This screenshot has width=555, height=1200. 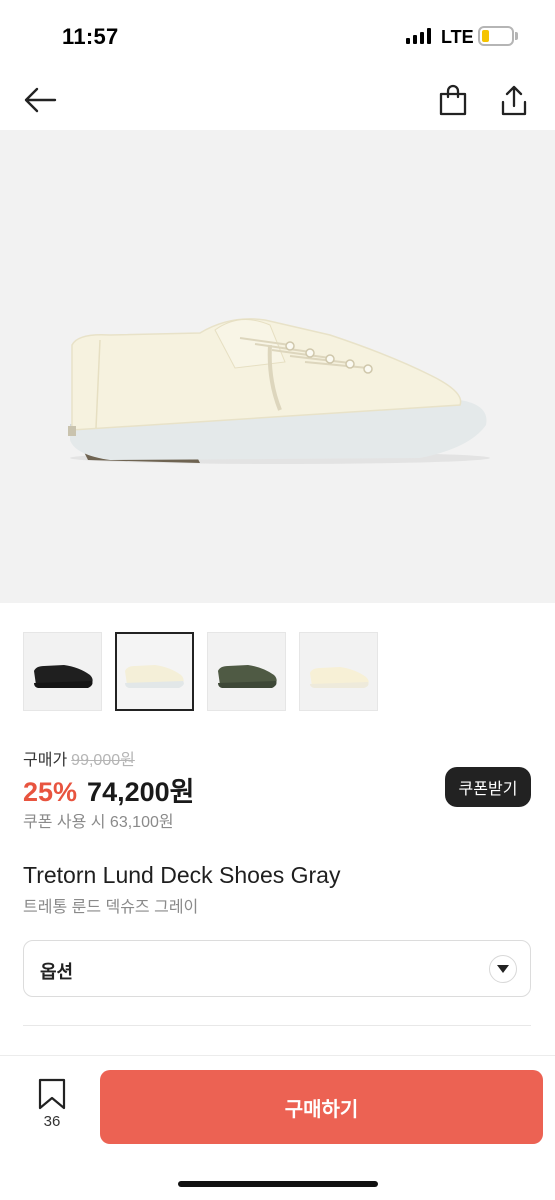 I want to click on bookmark-button: 36, so click(x=52, y=1108).